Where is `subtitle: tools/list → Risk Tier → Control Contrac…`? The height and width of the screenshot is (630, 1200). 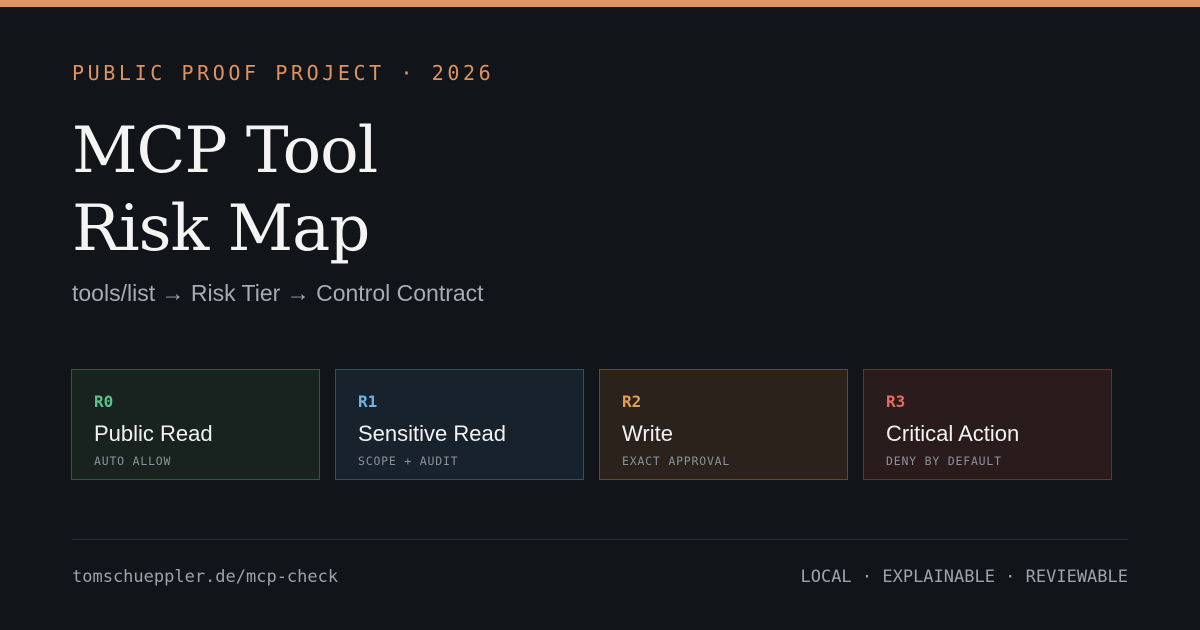 subtitle: tools/list → Risk Tier → Control Contrac… is located at coordinates (278, 293).